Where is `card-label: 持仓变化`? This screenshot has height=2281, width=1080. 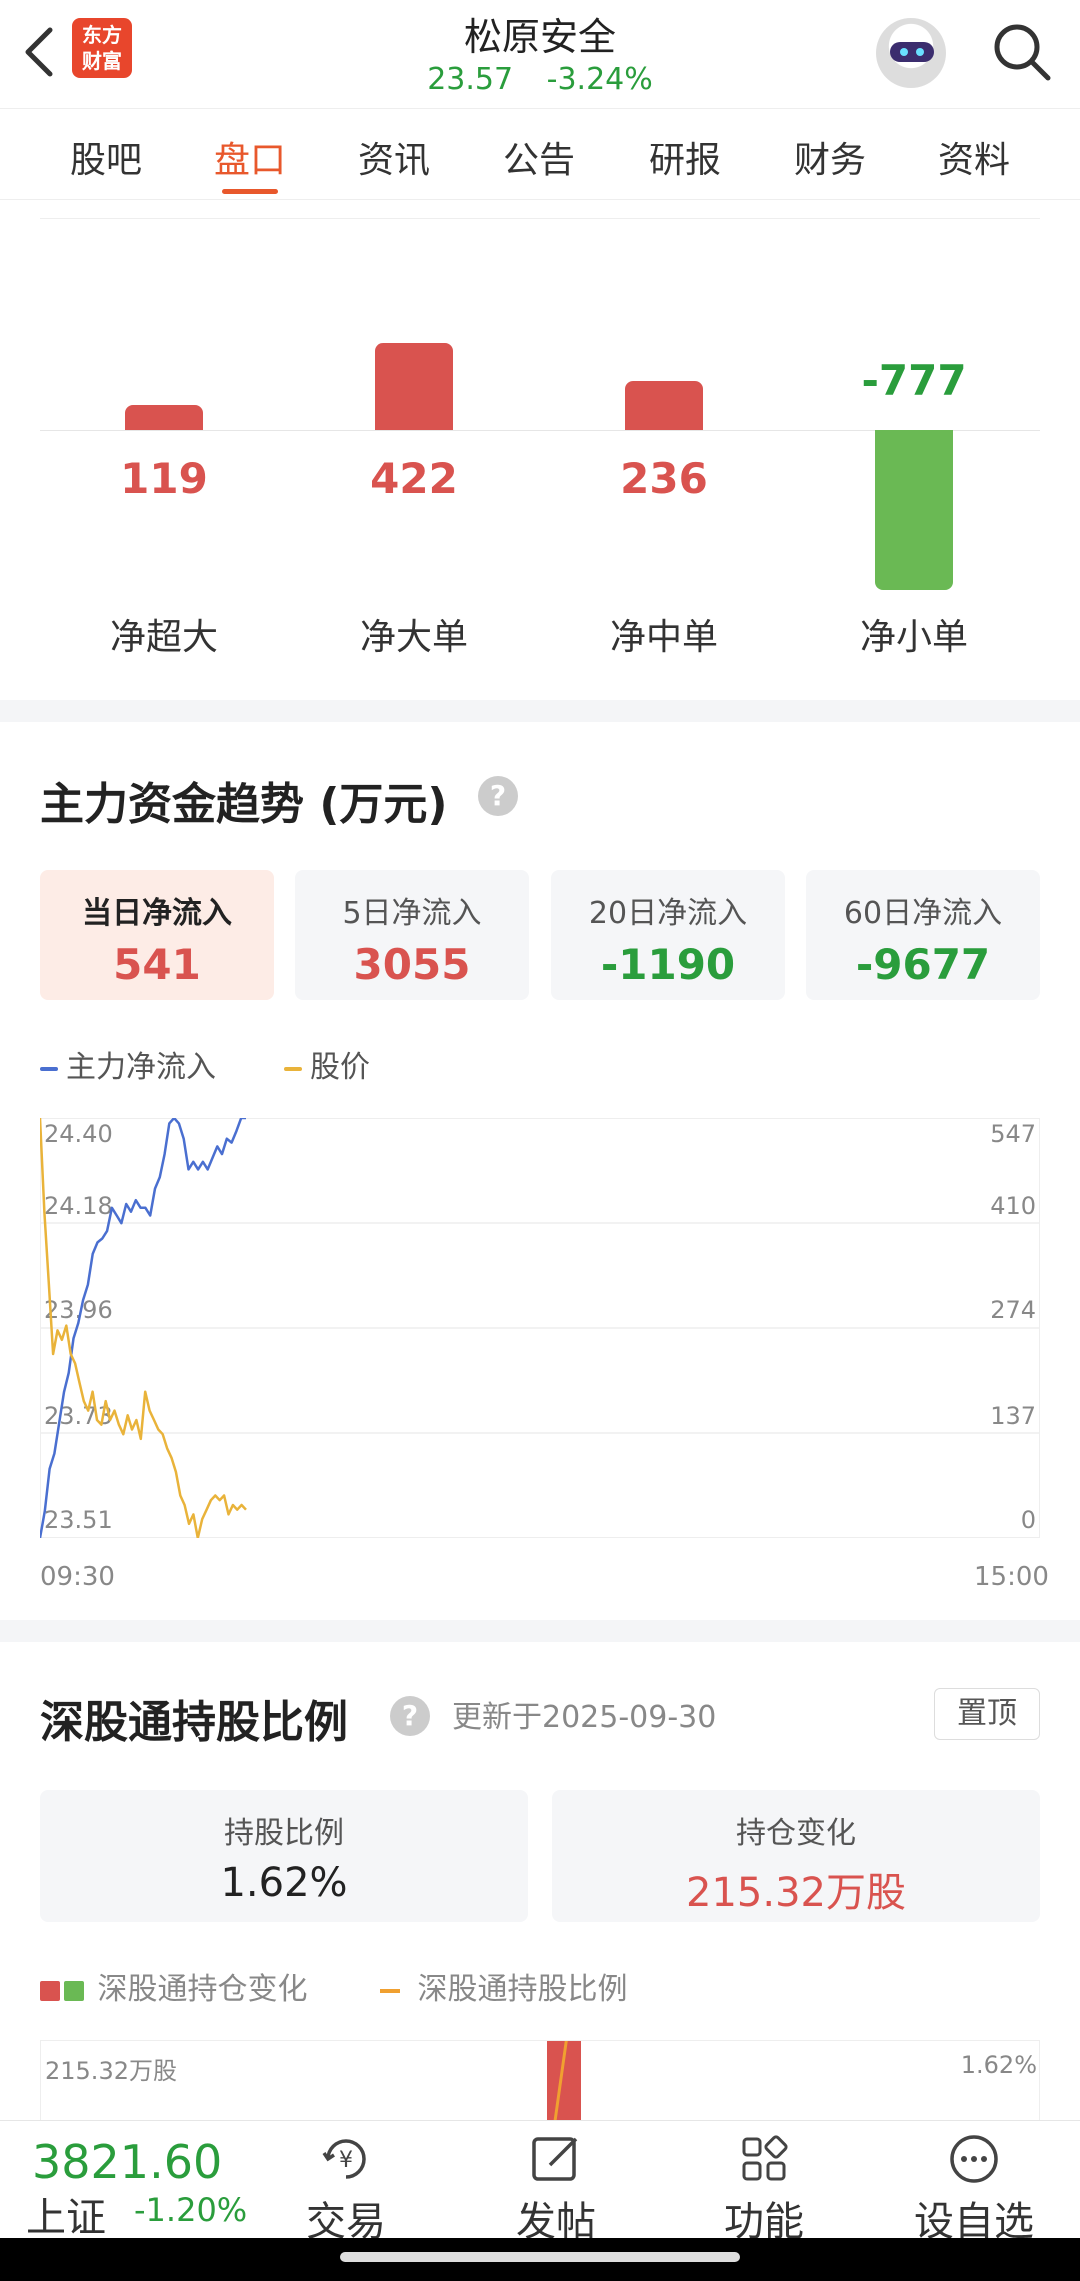 card-label: 持仓变化 is located at coordinates (796, 1833).